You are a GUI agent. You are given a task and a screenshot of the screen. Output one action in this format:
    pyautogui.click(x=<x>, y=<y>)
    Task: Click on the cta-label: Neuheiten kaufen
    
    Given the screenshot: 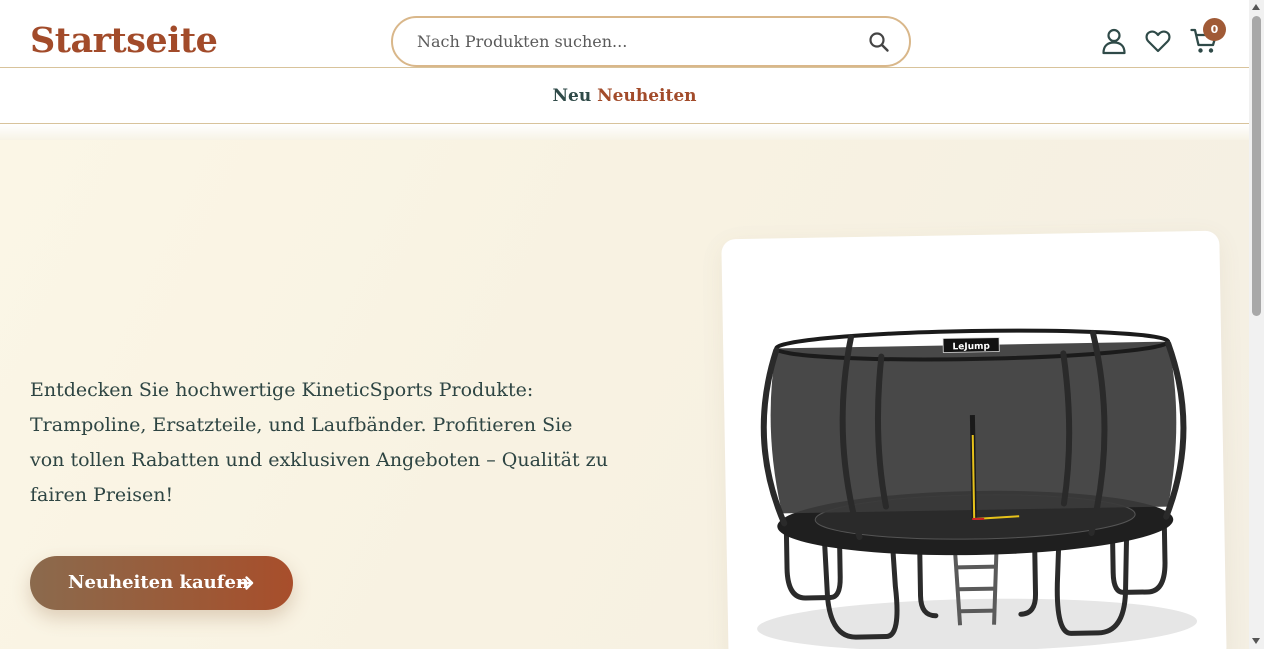 What is the action you would take?
    pyautogui.click(x=158, y=582)
    